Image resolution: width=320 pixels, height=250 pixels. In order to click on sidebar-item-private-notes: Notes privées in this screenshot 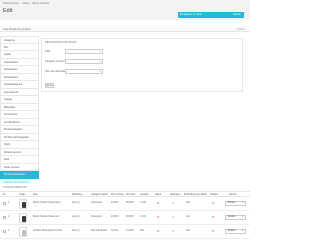, I will do `click(19, 167)`.